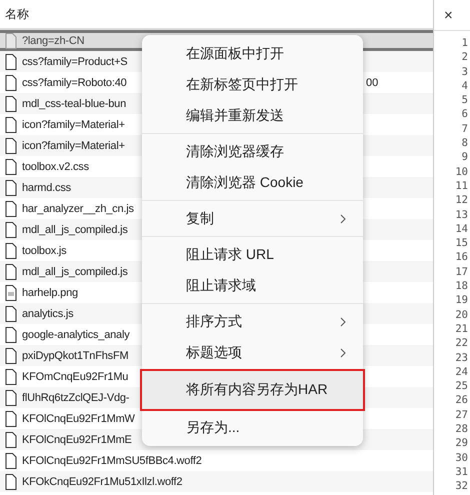  What do you see at coordinates (461, 400) in the screenshot?
I see `line-number: 26` at bounding box center [461, 400].